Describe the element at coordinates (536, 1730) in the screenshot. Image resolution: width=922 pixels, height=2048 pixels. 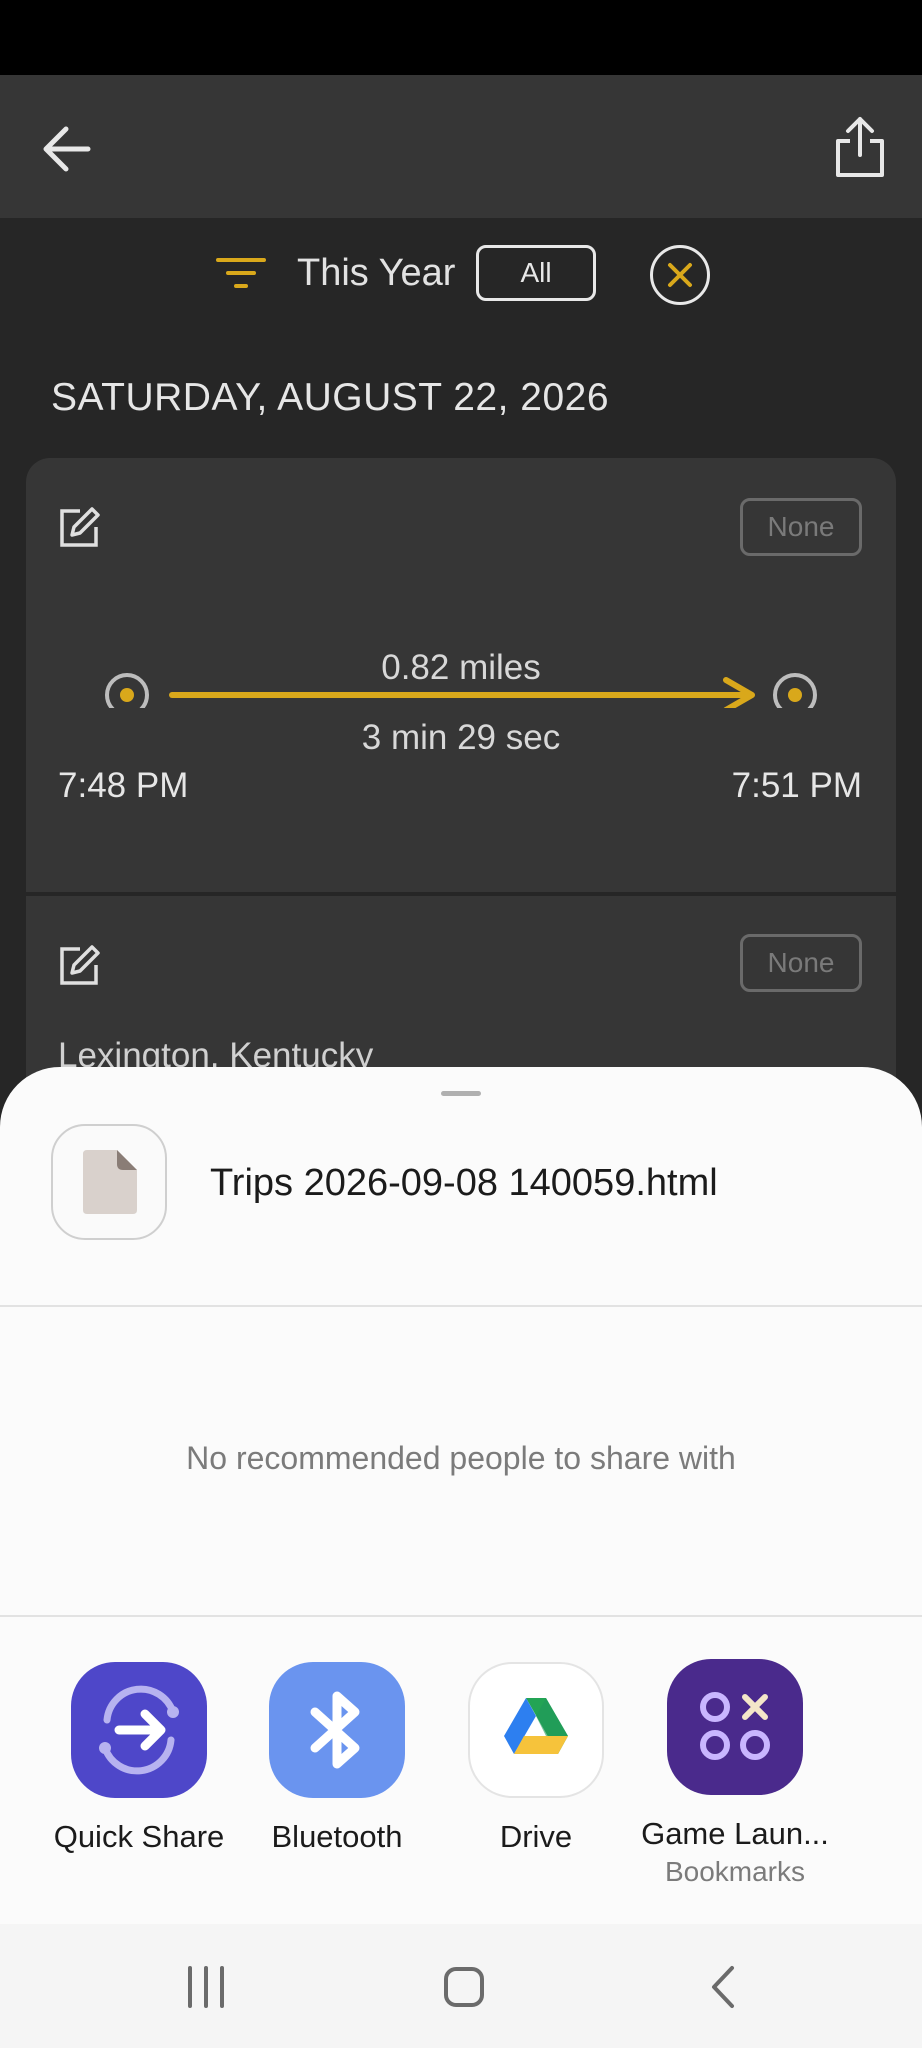
I see `drive-icon` at that location.